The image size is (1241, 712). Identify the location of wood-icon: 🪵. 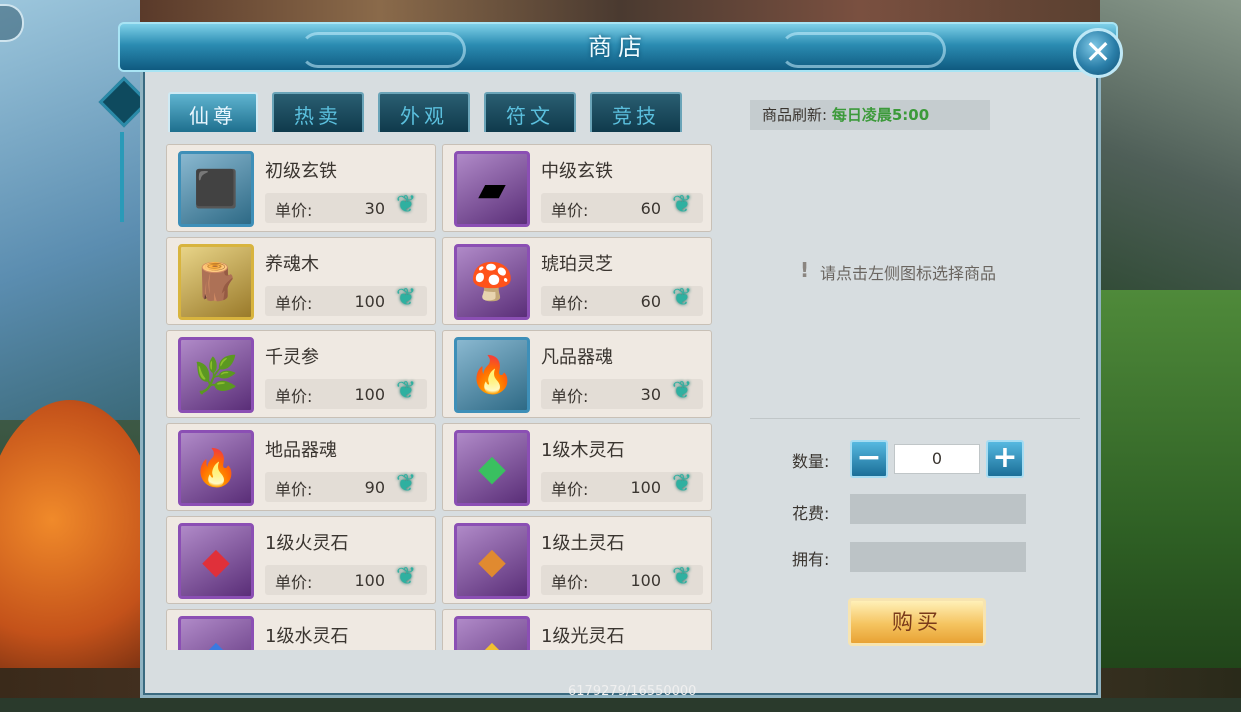
(216, 282).